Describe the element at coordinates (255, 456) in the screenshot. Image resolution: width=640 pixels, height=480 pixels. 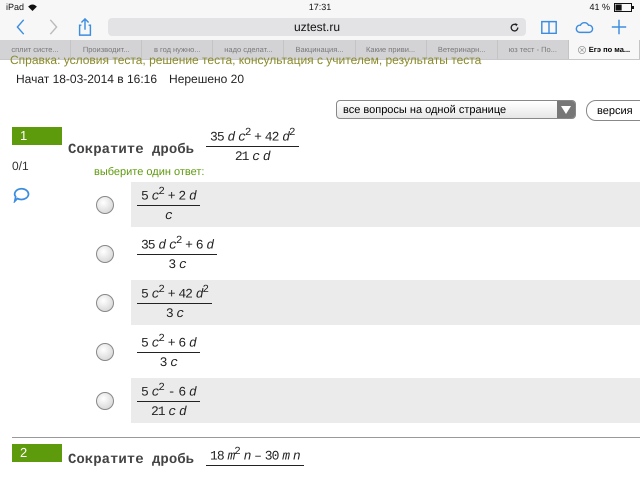
I see `fraction-numerator: 18 m$^{2}$ n – 30 m n` at that location.